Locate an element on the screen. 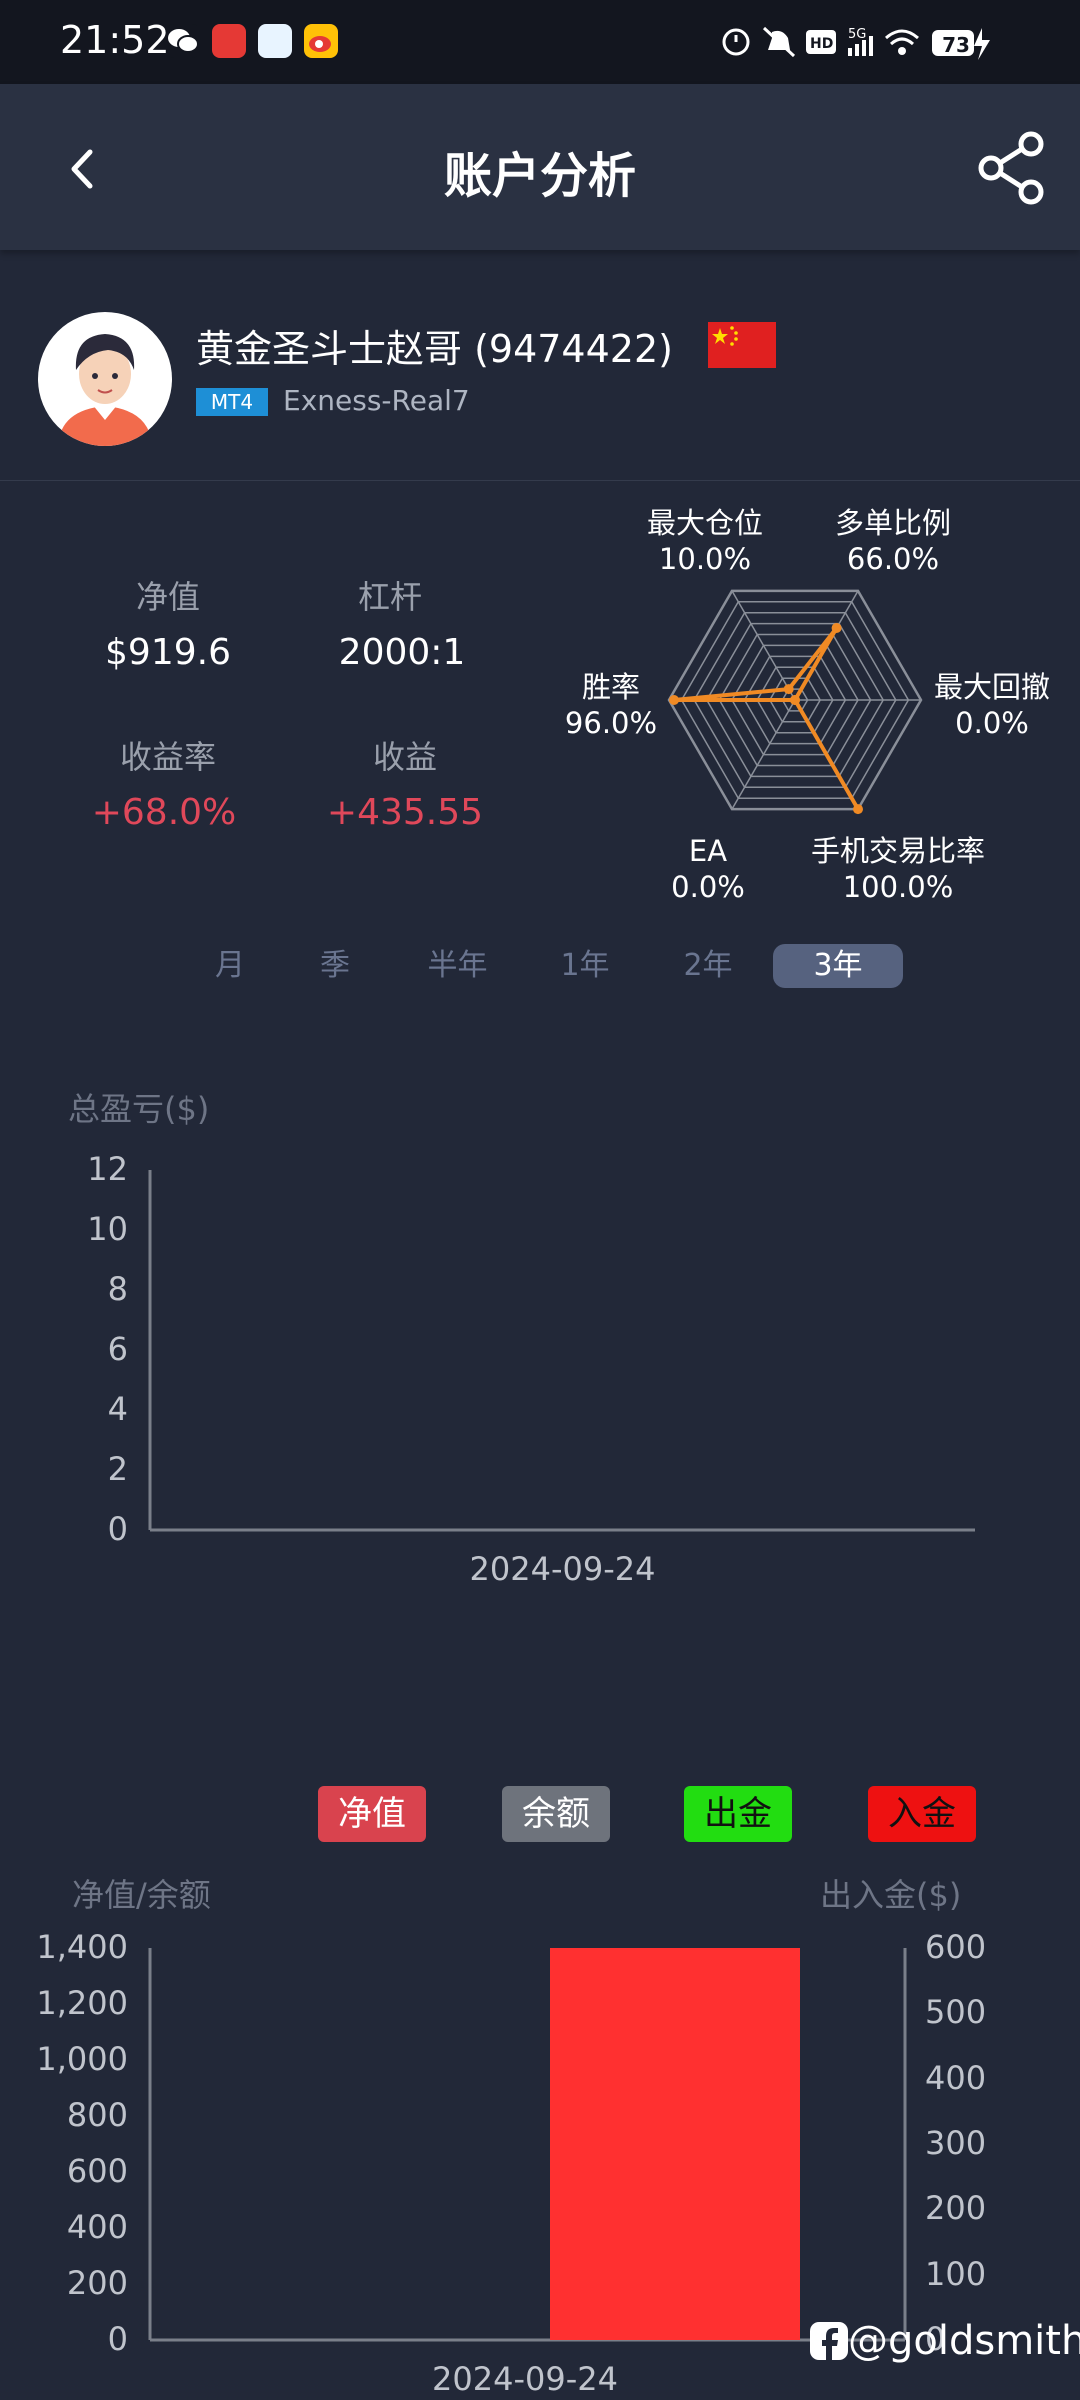 The width and height of the screenshot is (1080, 2400). balance-chart-ytick-right: 100 is located at coordinates (956, 2273).